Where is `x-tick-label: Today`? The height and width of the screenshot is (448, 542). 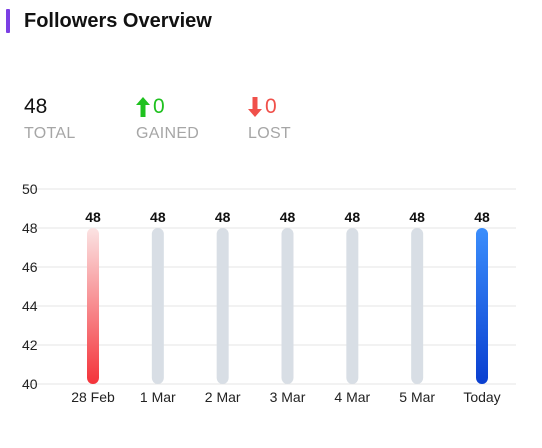 x-tick-label: Today is located at coordinates (481, 397).